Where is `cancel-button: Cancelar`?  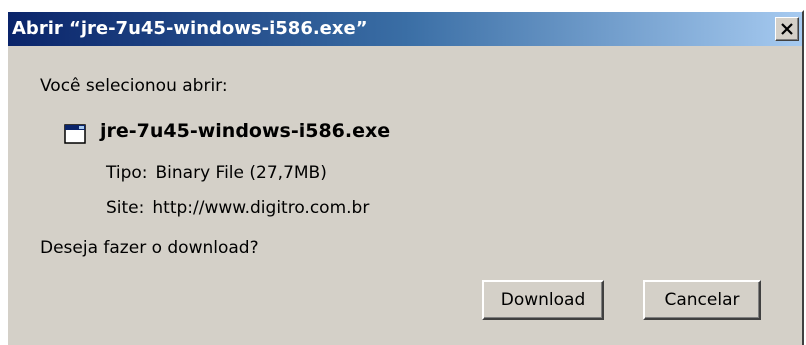 cancel-button: Cancelar is located at coordinates (702, 300).